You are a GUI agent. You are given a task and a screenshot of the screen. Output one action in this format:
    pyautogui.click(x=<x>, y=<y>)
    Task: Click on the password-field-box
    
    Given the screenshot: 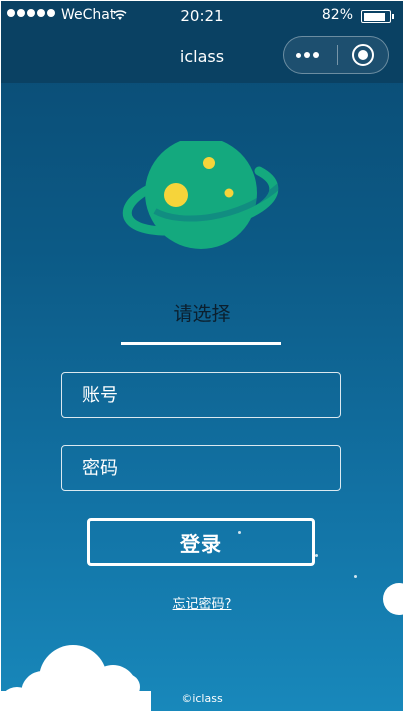 What is the action you would take?
    pyautogui.click(x=201, y=468)
    